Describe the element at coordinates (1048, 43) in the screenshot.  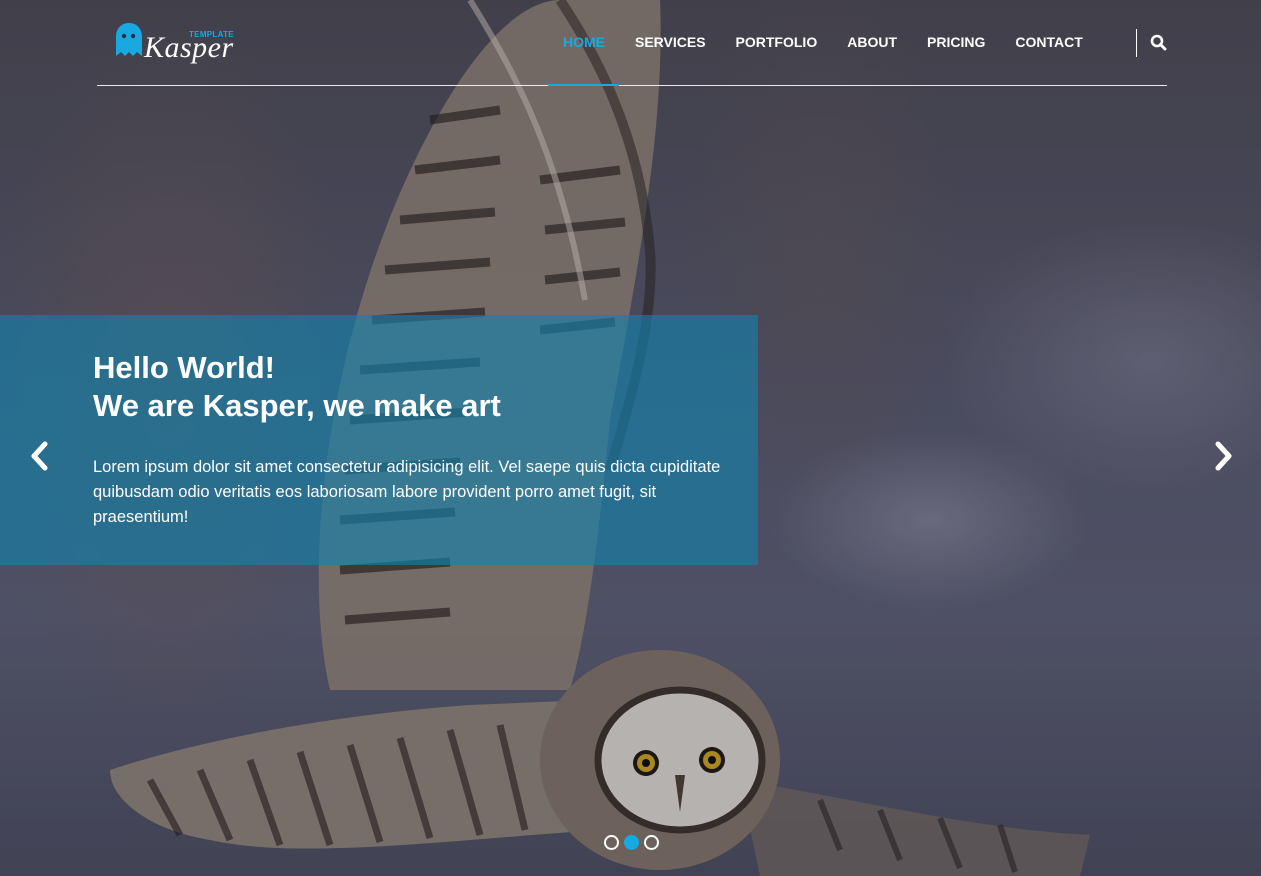
I see `nav-contact: CONTACT` at that location.